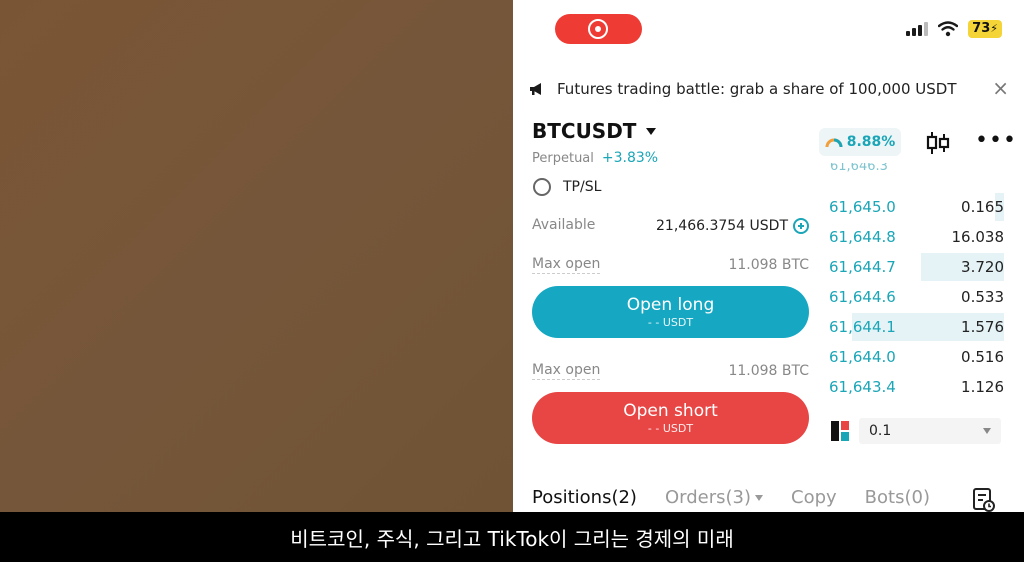 The width and height of the screenshot is (1024, 562). What do you see at coordinates (930, 431) in the screenshot?
I see `depth-precision-select: 0.1` at bounding box center [930, 431].